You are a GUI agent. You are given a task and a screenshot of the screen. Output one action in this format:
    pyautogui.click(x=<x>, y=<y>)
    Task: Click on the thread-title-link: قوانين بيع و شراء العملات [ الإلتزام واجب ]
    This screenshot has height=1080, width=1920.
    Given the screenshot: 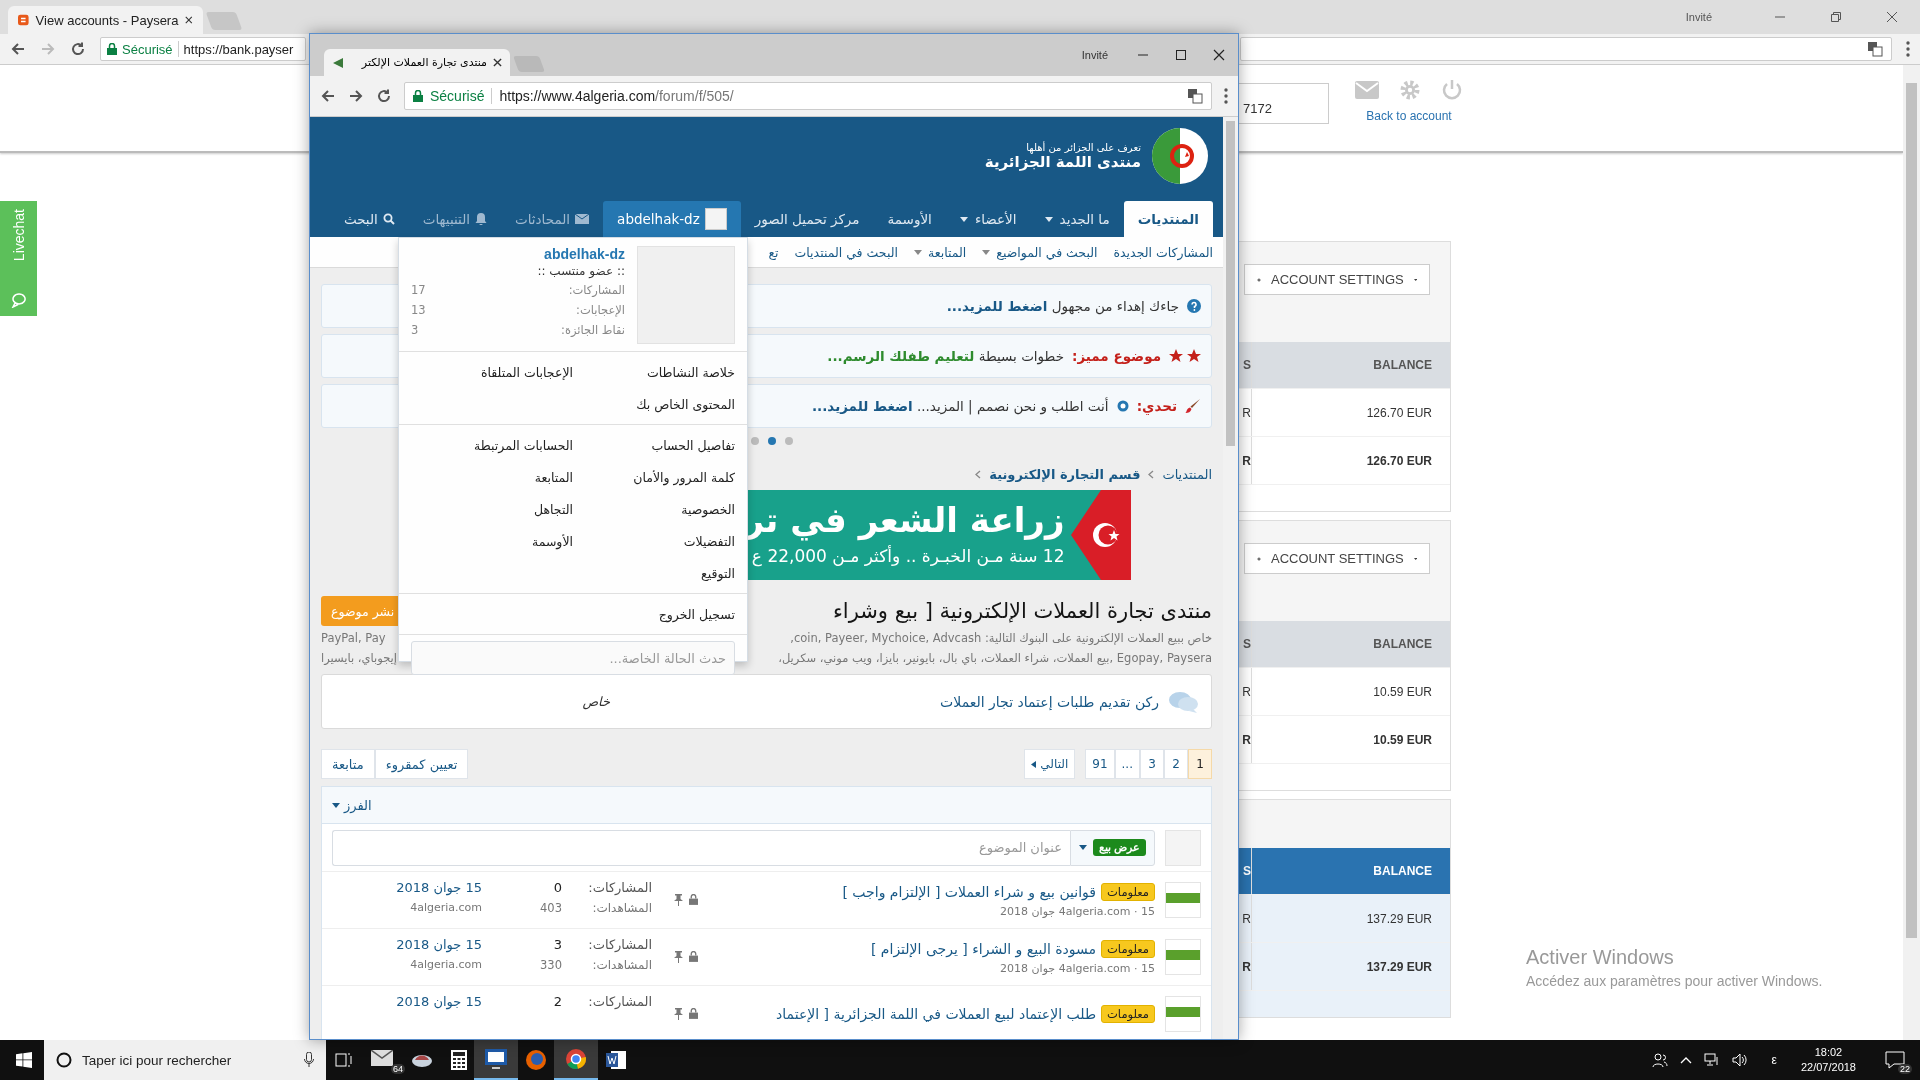 What is the action you would take?
    pyautogui.click(x=969, y=891)
    